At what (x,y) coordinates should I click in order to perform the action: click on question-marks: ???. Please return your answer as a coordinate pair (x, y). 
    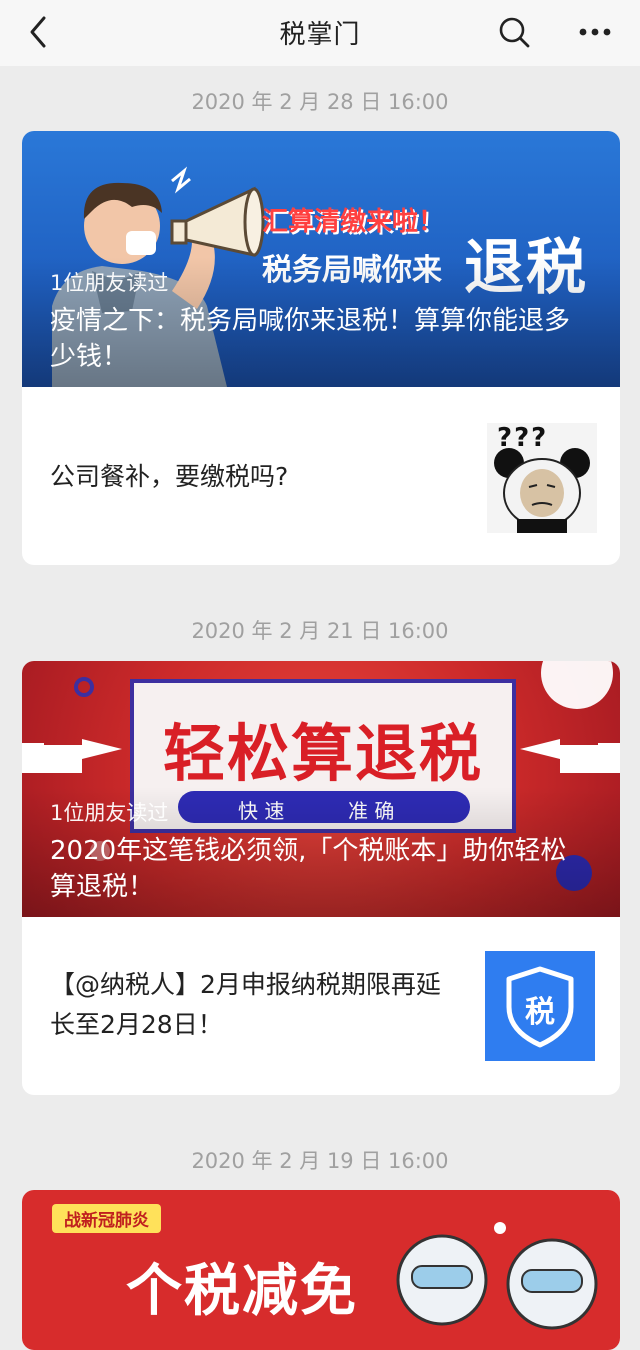
    Looking at the image, I should click on (523, 438).